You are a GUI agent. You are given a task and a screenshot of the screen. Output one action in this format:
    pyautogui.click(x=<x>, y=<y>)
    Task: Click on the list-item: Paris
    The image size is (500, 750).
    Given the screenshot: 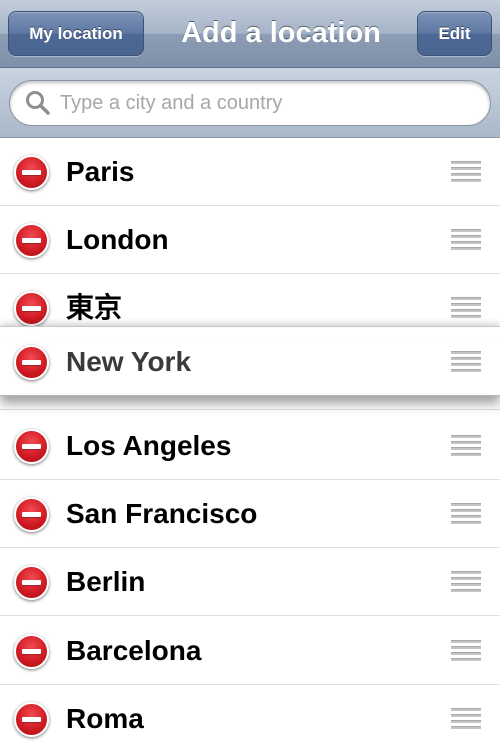 What is the action you would take?
    pyautogui.click(x=250, y=172)
    